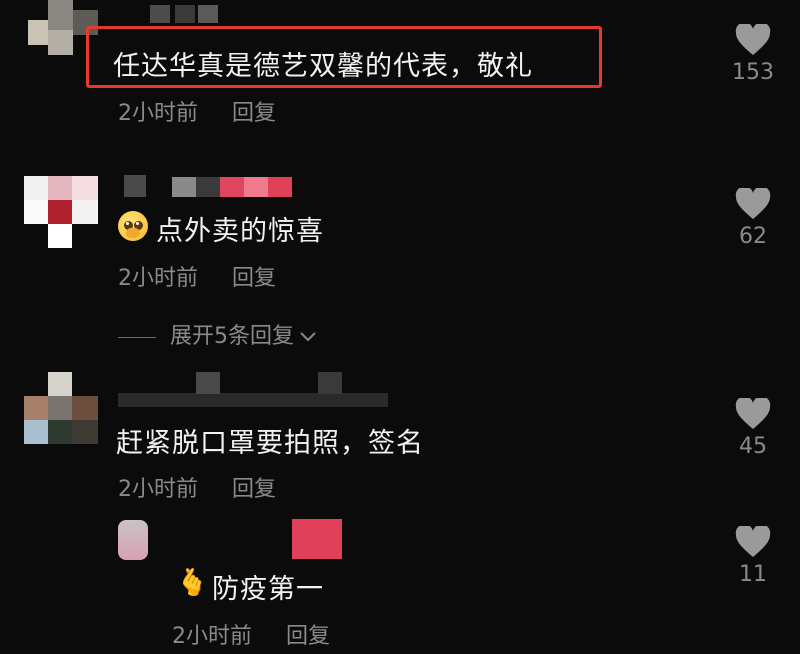 Image resolution: width=800 pixels, height=654 pixels. Describe the element at coordinates (308, 337) in the screenshot. I see `chevron-down-icon` at that location.